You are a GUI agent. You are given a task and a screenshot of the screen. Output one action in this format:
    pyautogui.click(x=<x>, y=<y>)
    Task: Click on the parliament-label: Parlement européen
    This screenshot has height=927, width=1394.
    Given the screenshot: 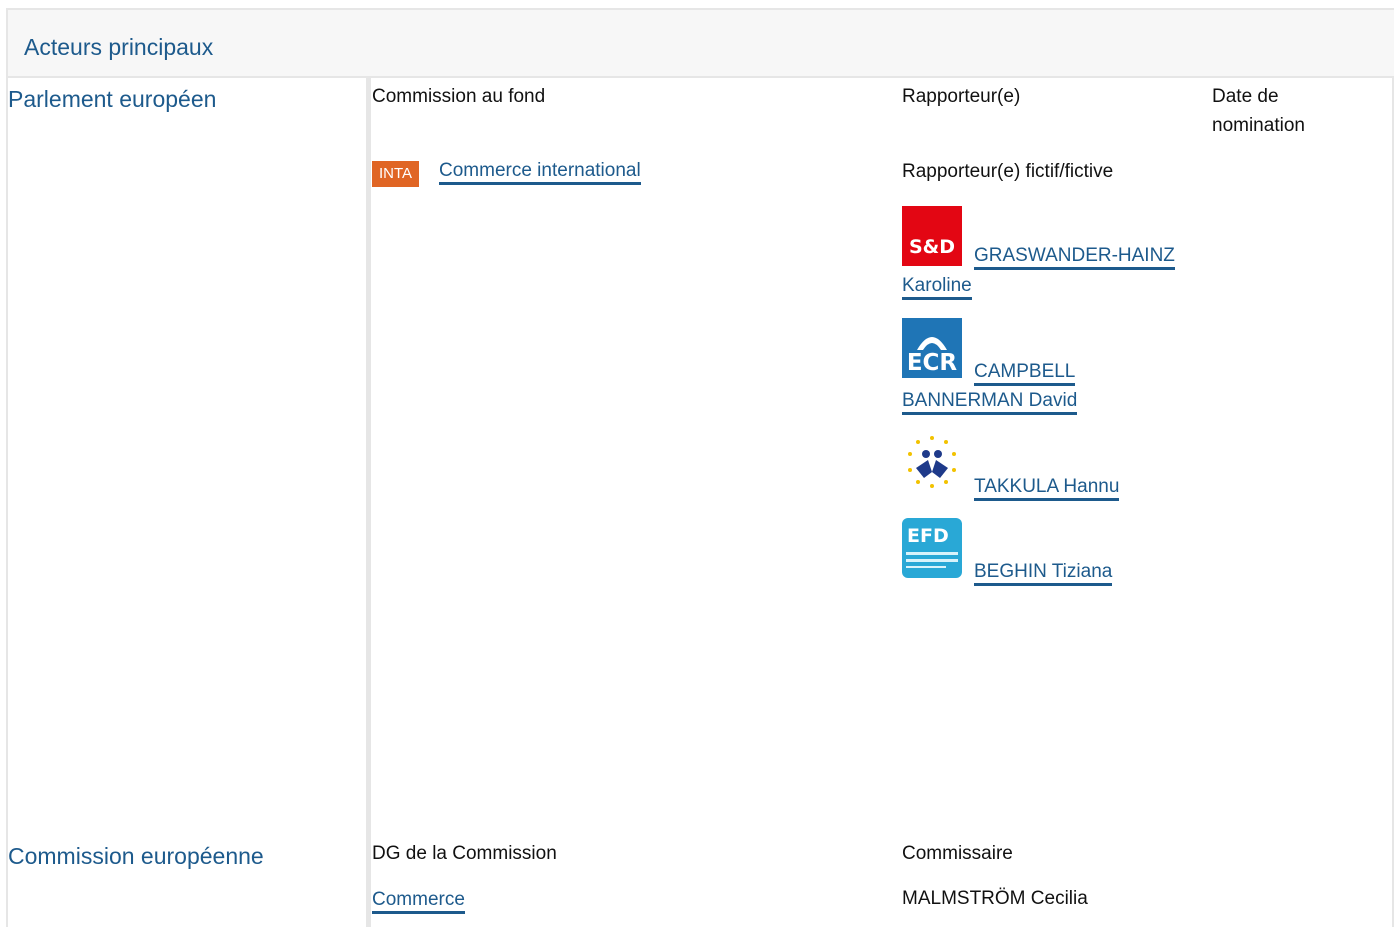 What is the action you would take?
    pyautogui.click(x=112, y=99)
    